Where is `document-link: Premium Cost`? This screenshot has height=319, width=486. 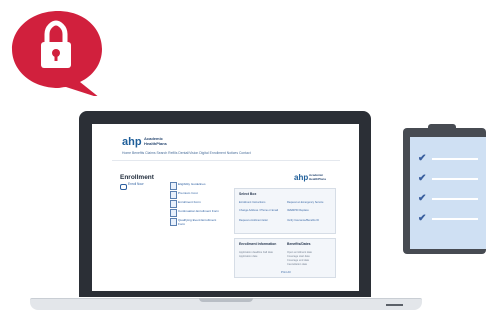 document-link: Premium Cost is located at coordinates (200, 195).